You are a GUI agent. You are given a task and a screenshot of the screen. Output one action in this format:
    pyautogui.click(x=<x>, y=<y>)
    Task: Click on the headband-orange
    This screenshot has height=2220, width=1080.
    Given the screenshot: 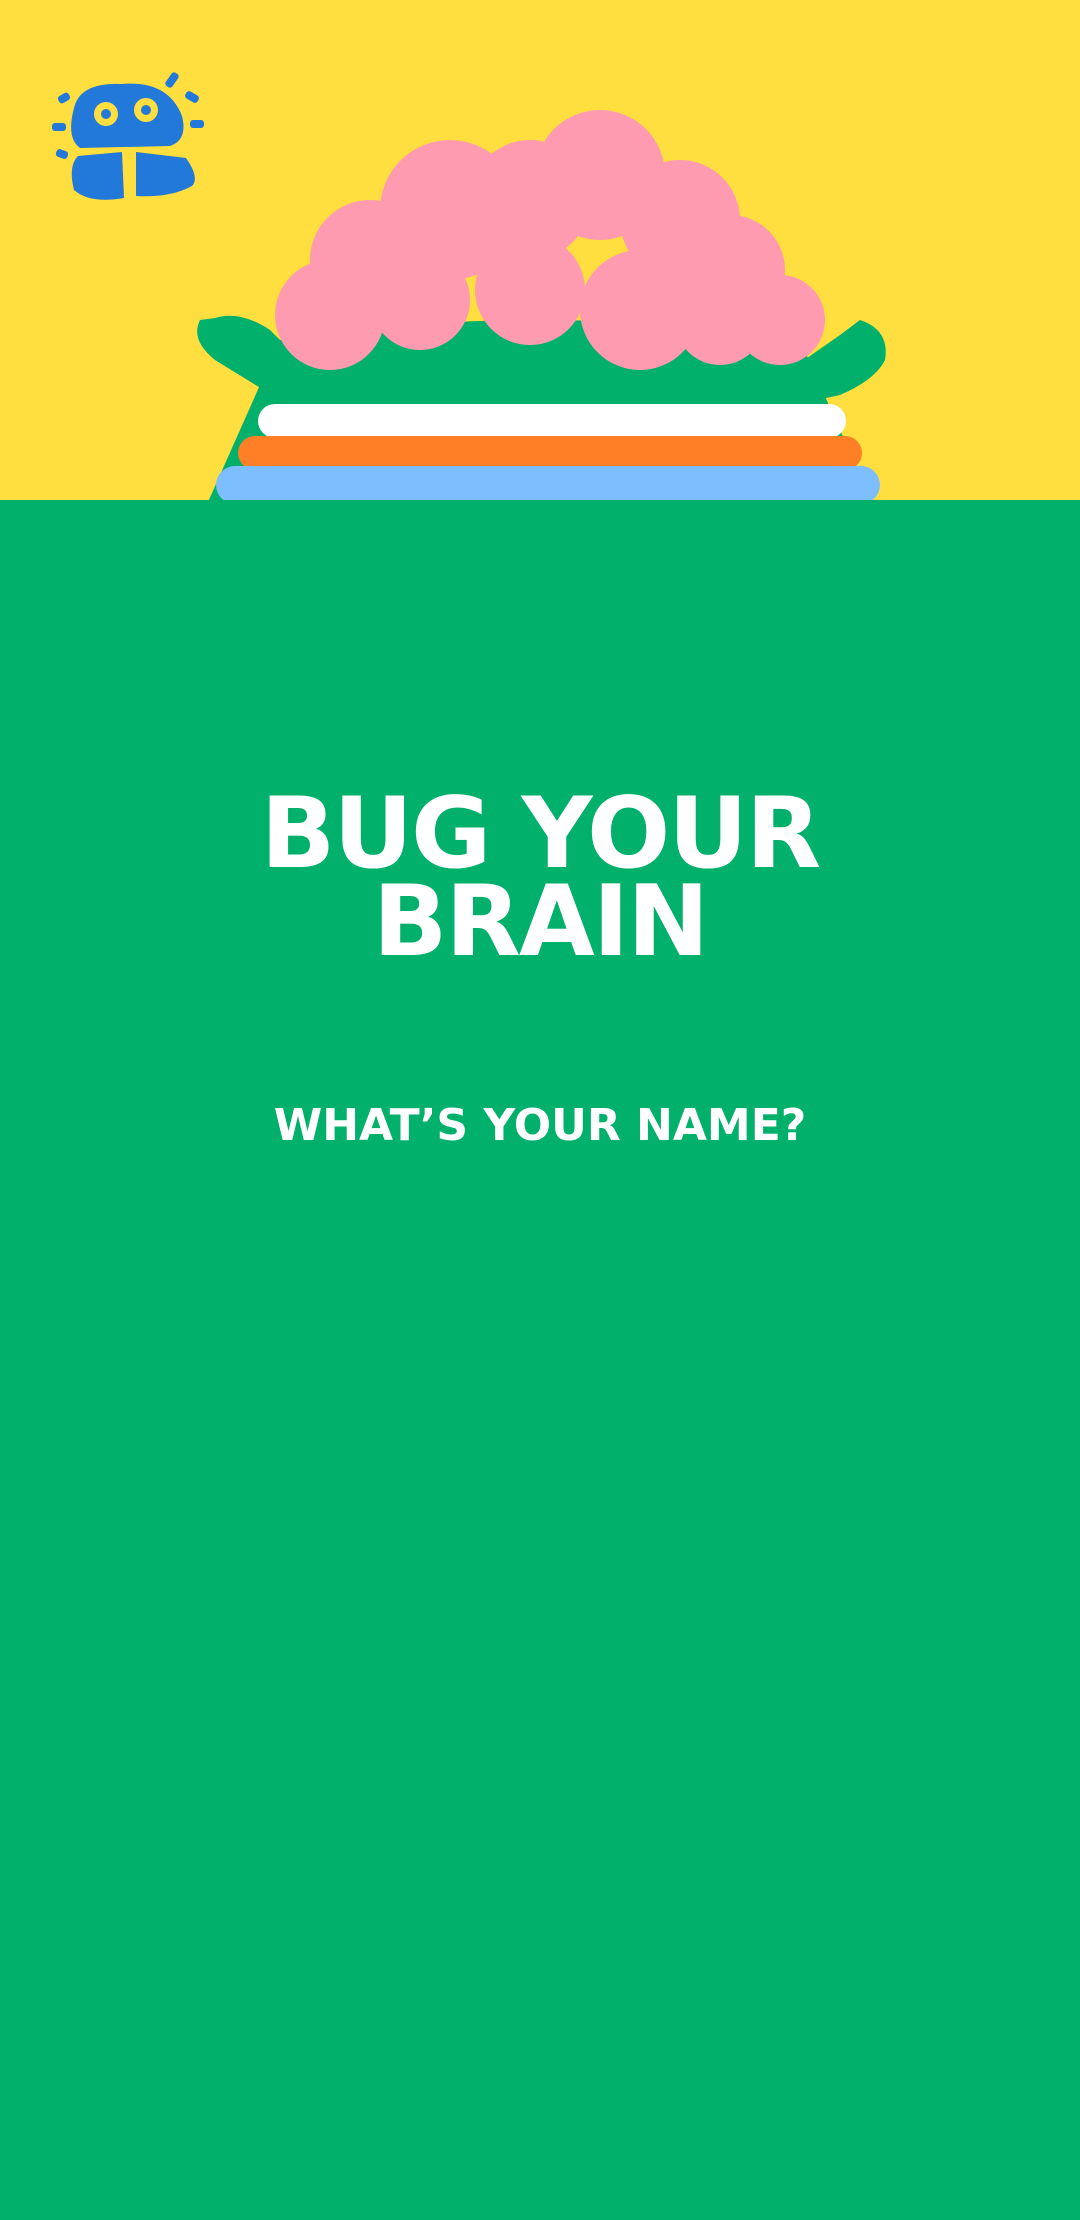 What is the action you would take?
    pyautogui.click(x=550, y=453)
    